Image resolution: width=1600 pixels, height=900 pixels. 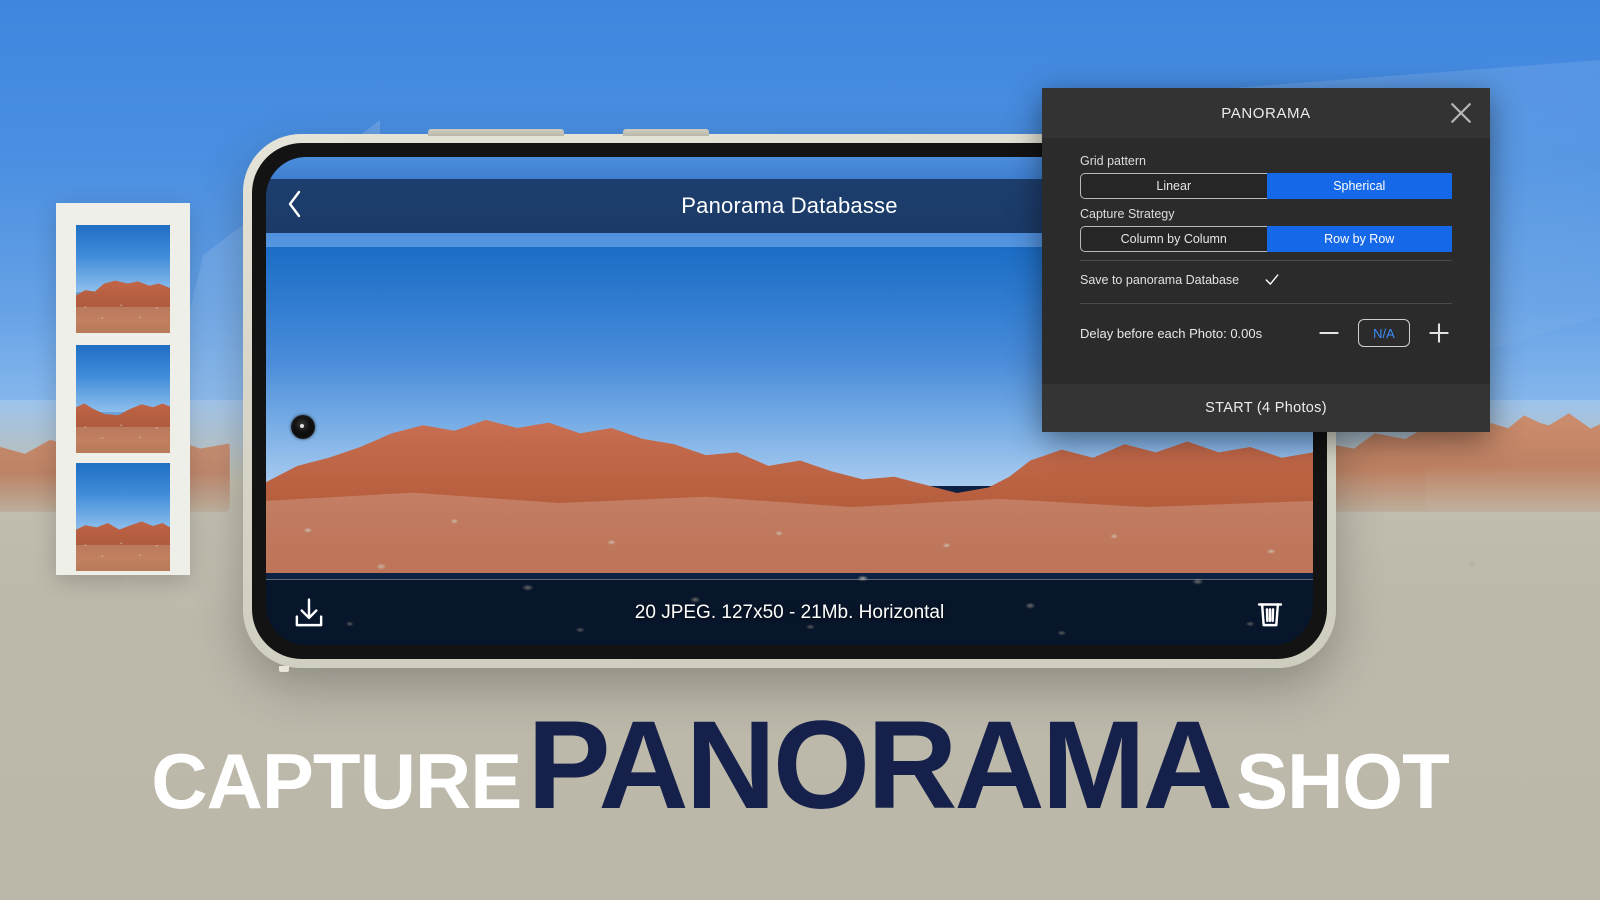 I want to click on headline-word-shot: SHOT, so click(x=1343, y=781).